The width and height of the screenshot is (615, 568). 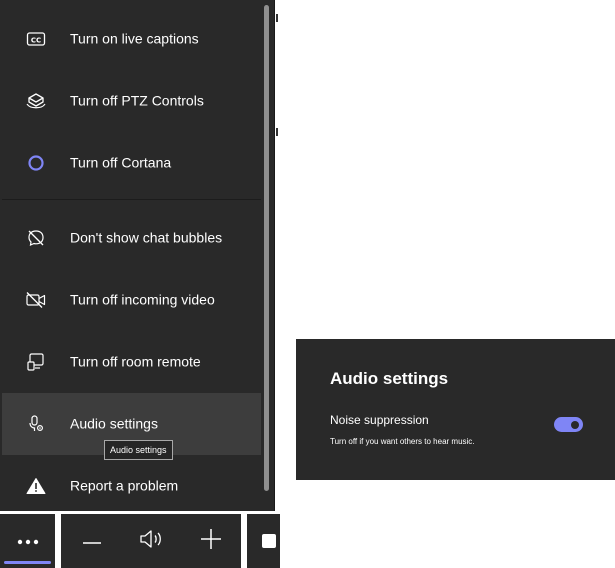 I want to click on menu-item-label: Don't show chat bubbles, so click(x=146, y=237).